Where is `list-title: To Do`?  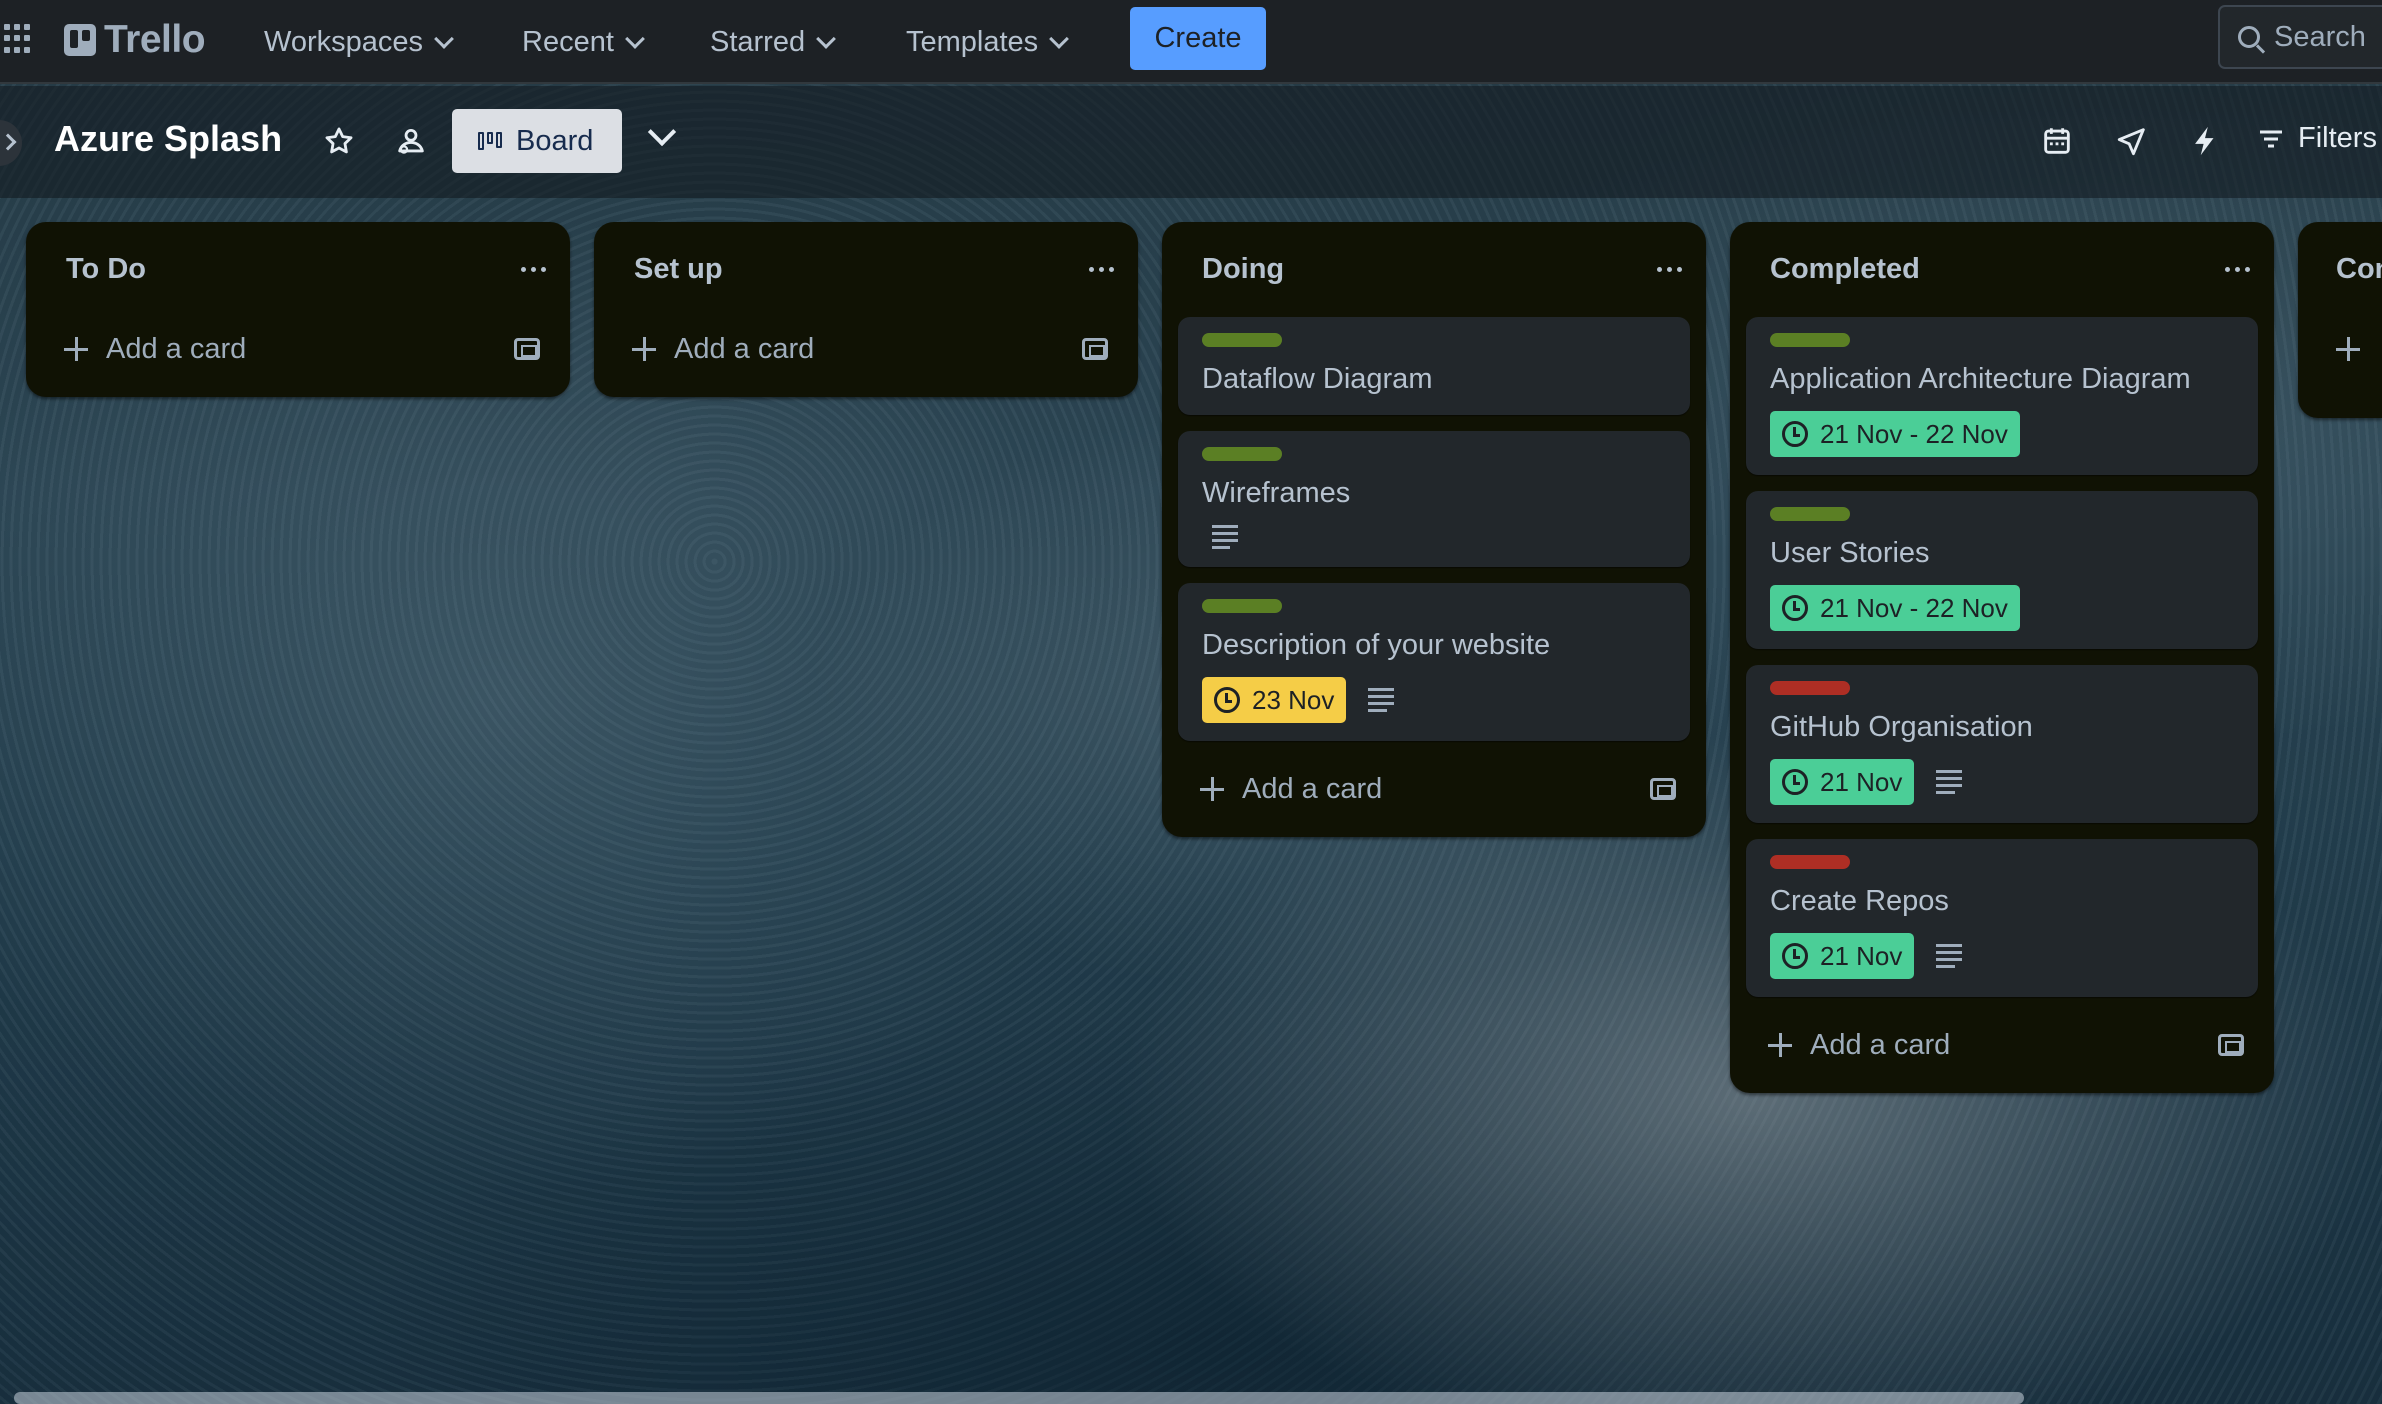
list-title: To Do is located at coordinates (106, 269).